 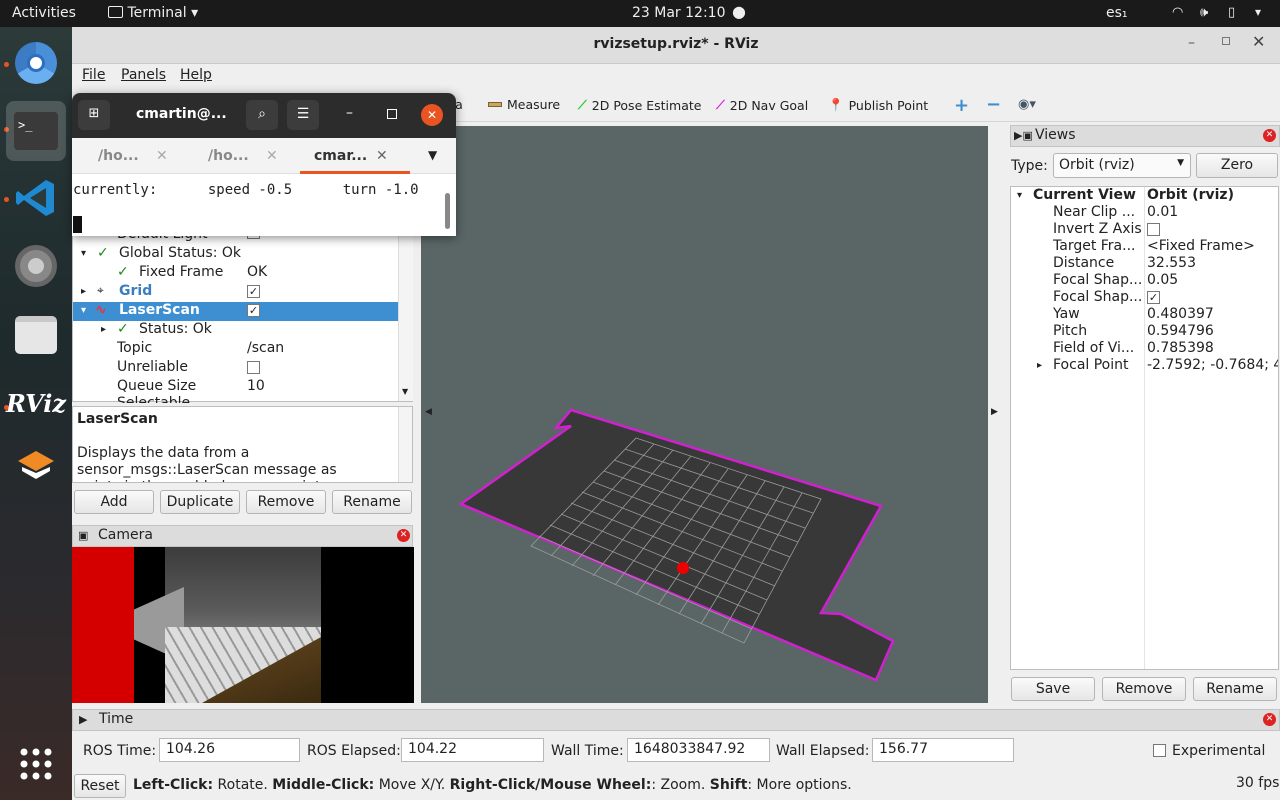 I want to click on terminal-dock-icon: >_, so click(x=36, y=131).